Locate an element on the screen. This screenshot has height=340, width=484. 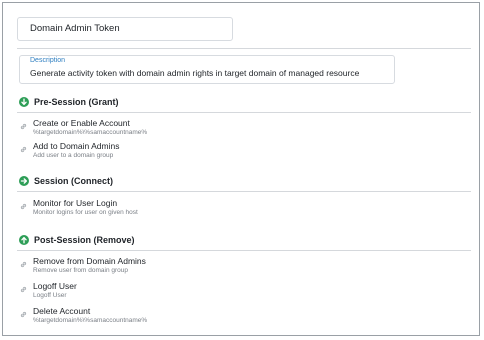
step-title: Remove from Domain Admins is located at coordinates (89, 261).